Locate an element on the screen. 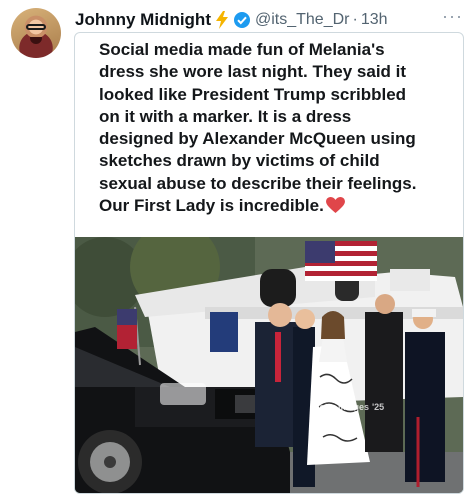 The height and width of the screenshot is (500, 475). caption-line: dress she wore last night. They said it is located at coordinates (253, 72).